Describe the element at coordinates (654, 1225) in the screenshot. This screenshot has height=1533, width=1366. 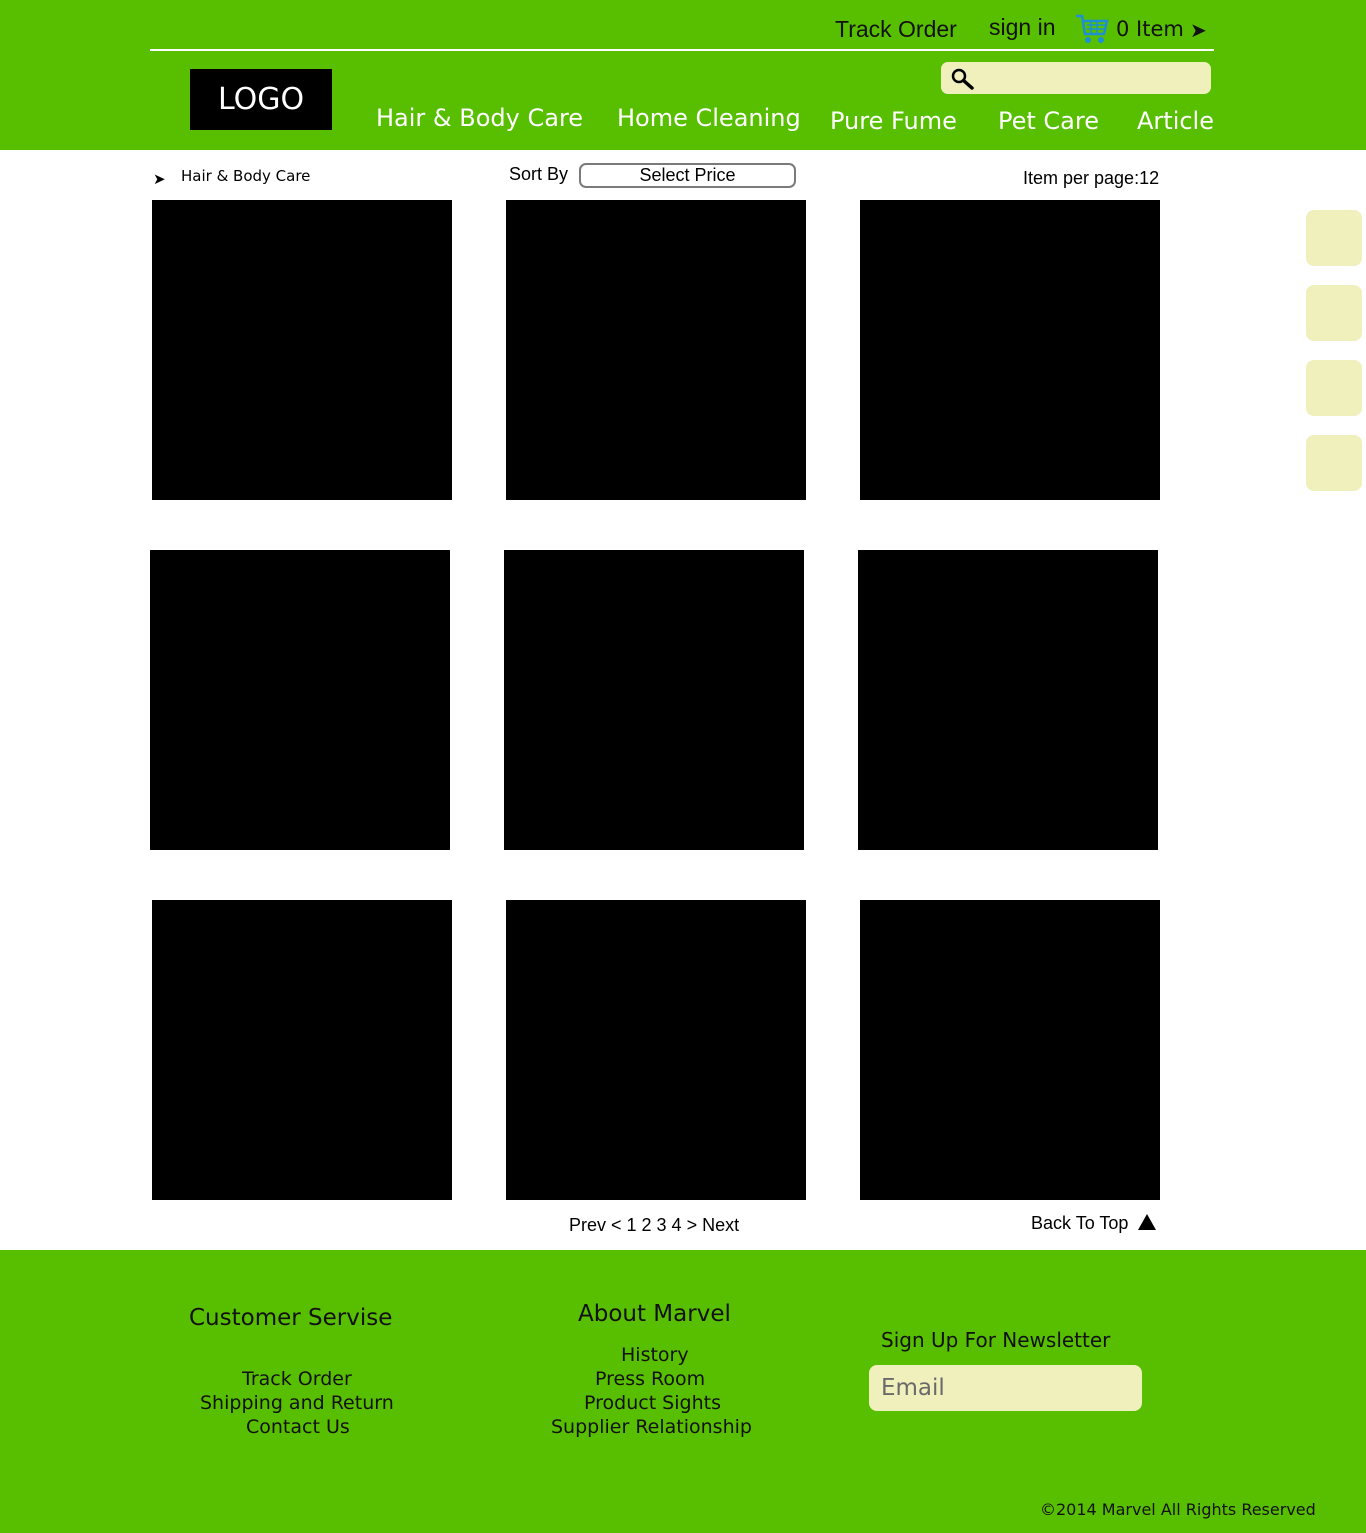
I see `pagination: Prev < 1 2 3 4 > Next` at that location.